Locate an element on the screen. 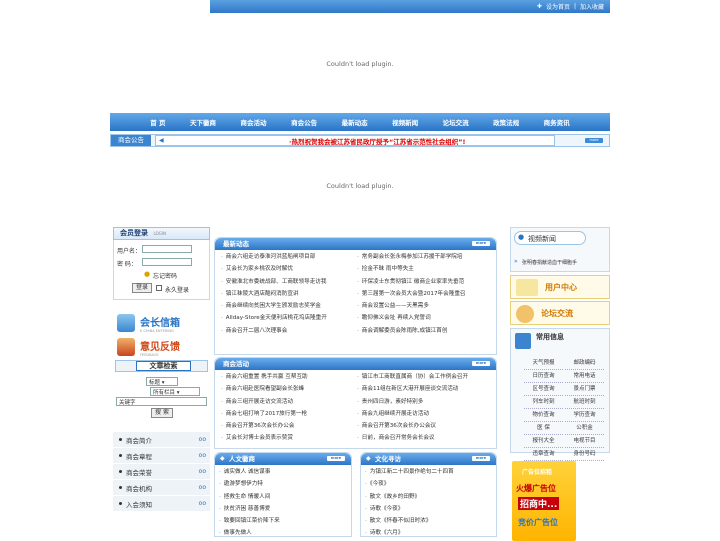 This screenshot has width=720, height=541. nav-home: 首 页 is located at coordinates (157, 122).